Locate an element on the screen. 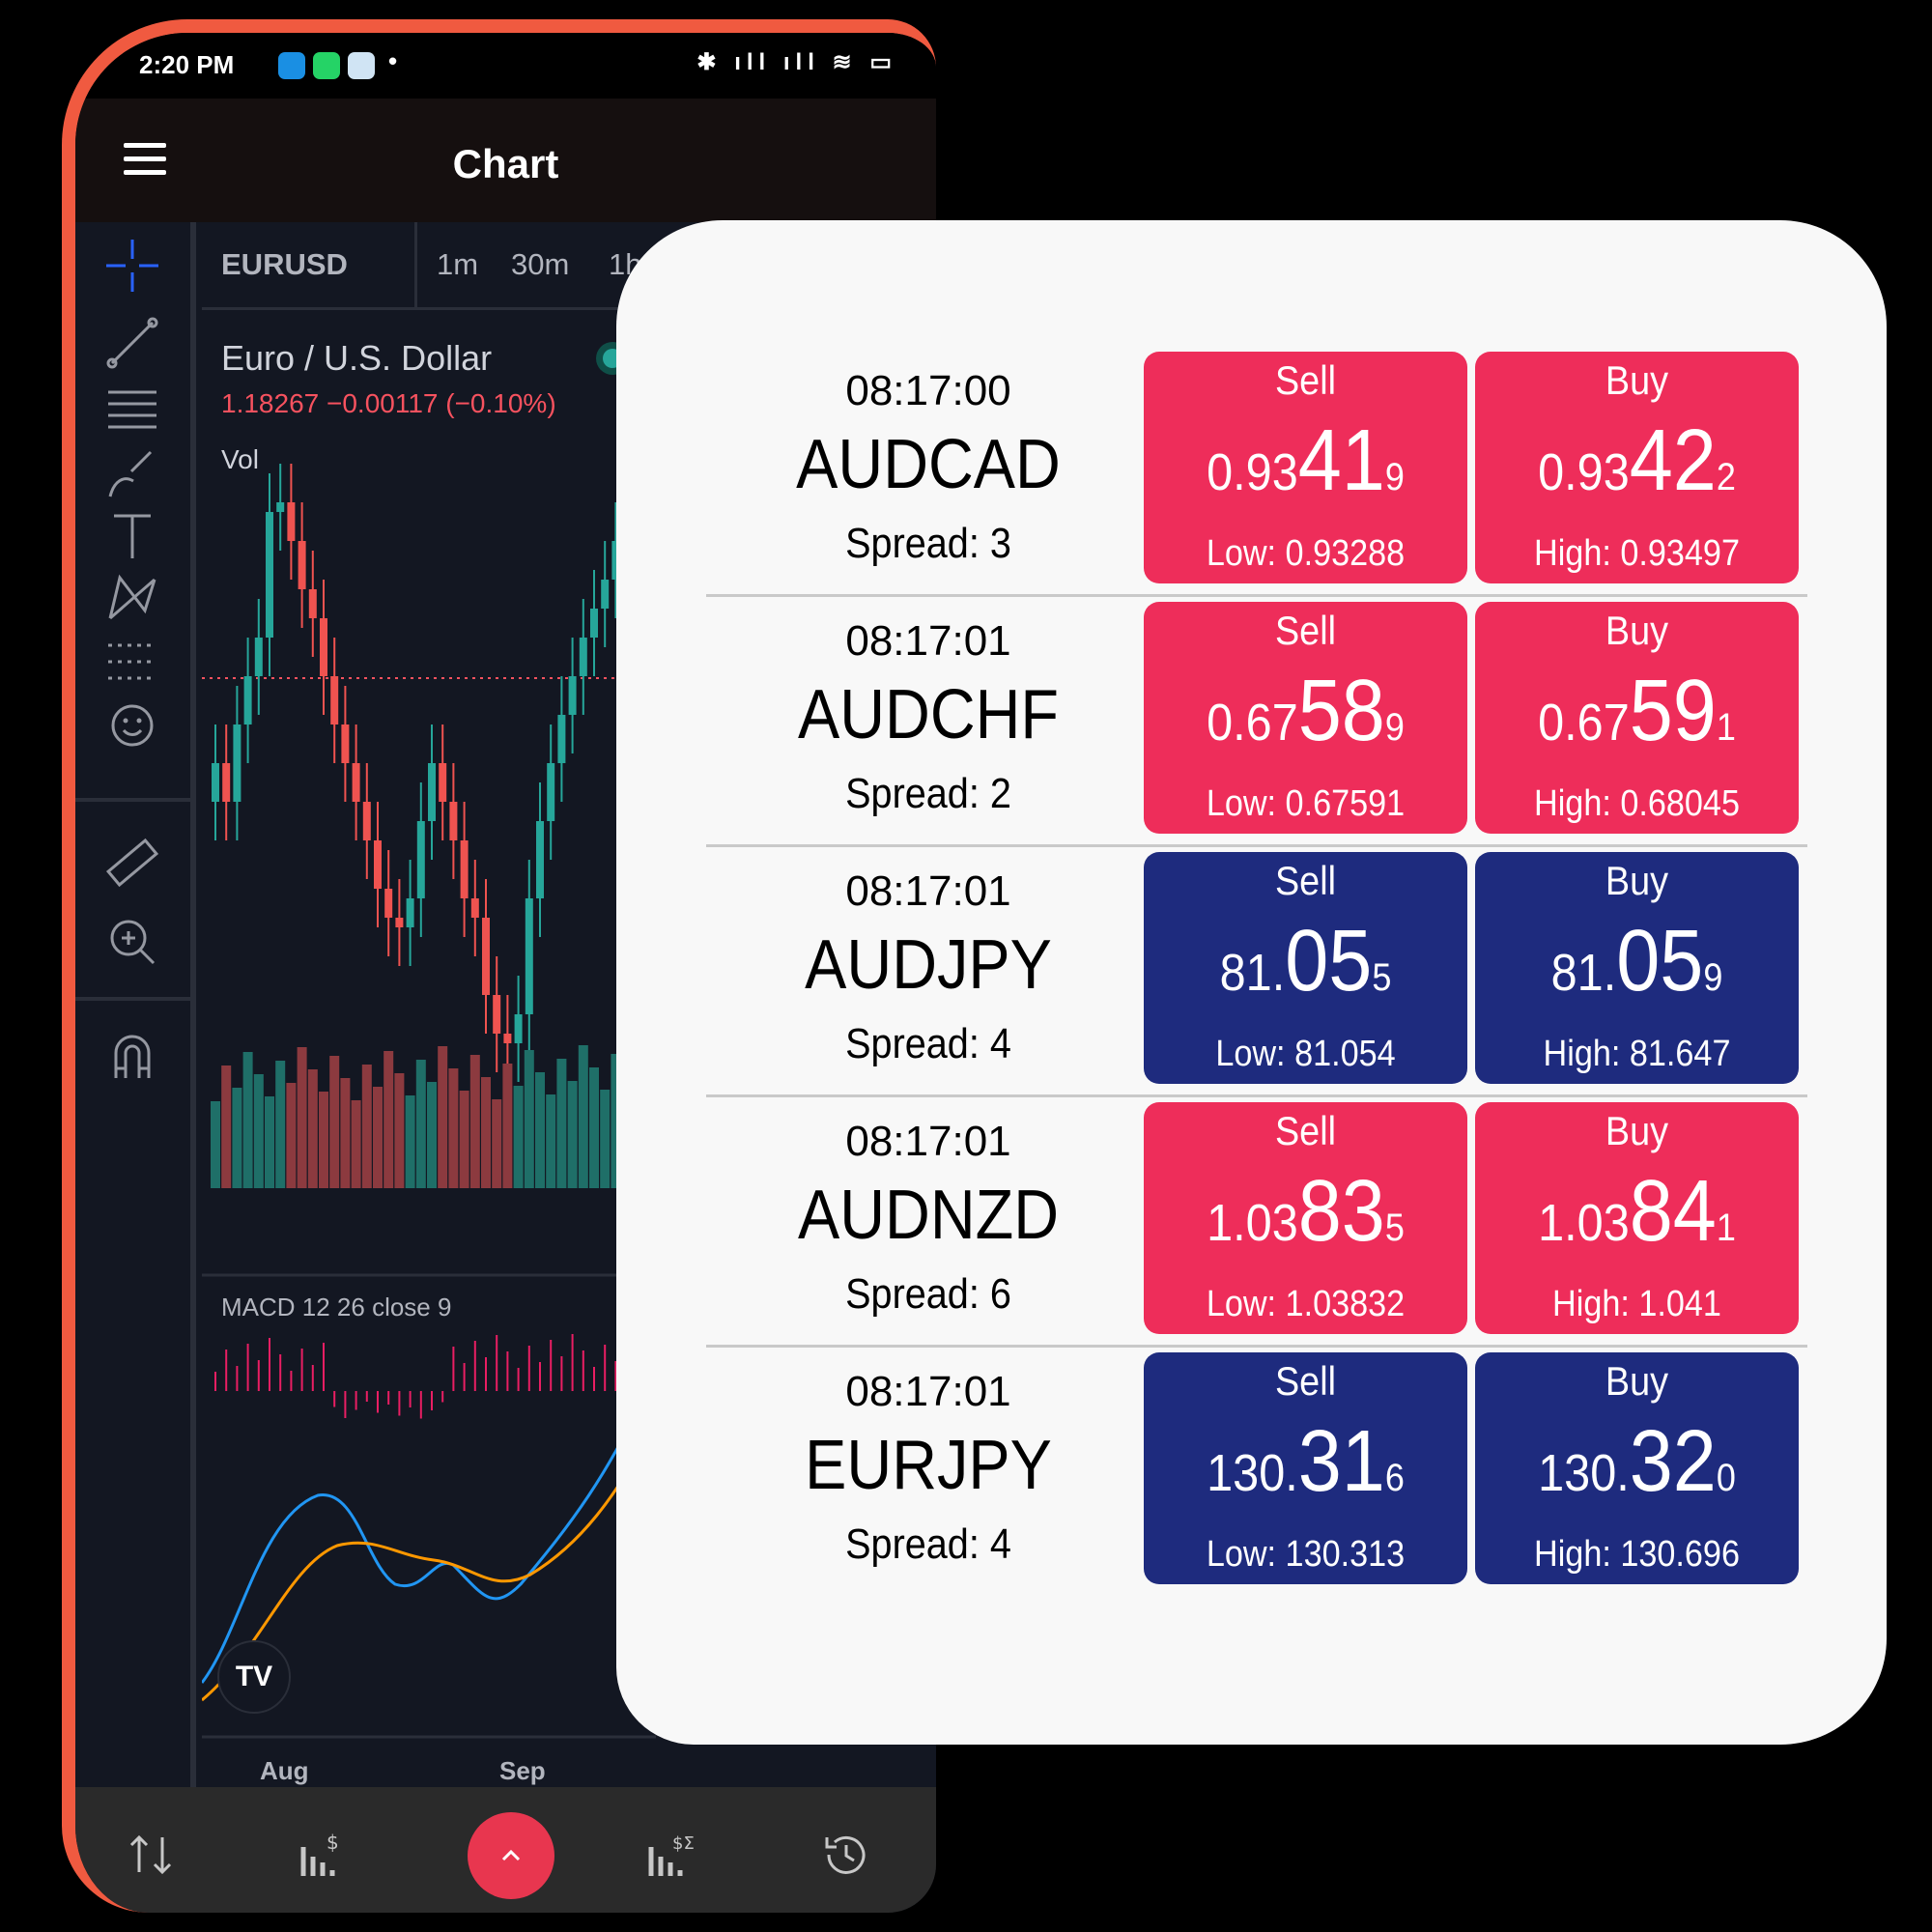  swap-icon is located at coordinates (151, 1860).